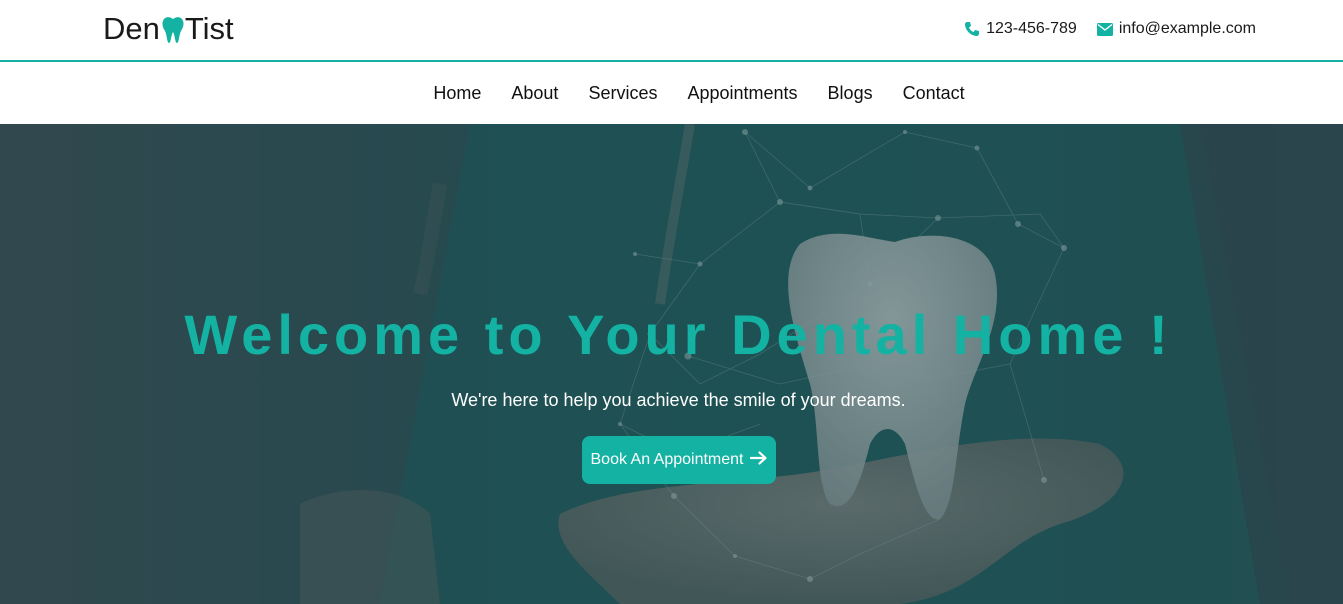 The width and height of the screenshot is (1343, 604). Describe the element at coordinates (534, 93) in the screenshot. I see `nav-item-about: About` at that location.